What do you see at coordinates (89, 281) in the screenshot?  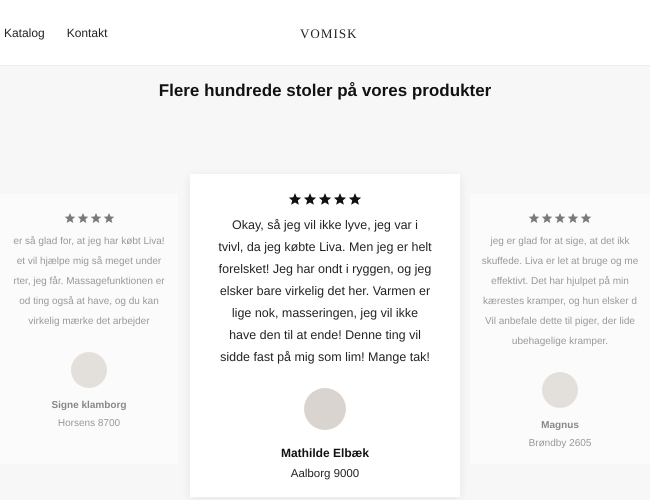 I see `review-text: er så glad for, at jeg har købt Liva! et vil hjælpe mig så meget under rter, jeg får. Massagefunktionen er od ting også at have, og du kan virkelig mærke det arbejder` at bounding box center [89, 281].